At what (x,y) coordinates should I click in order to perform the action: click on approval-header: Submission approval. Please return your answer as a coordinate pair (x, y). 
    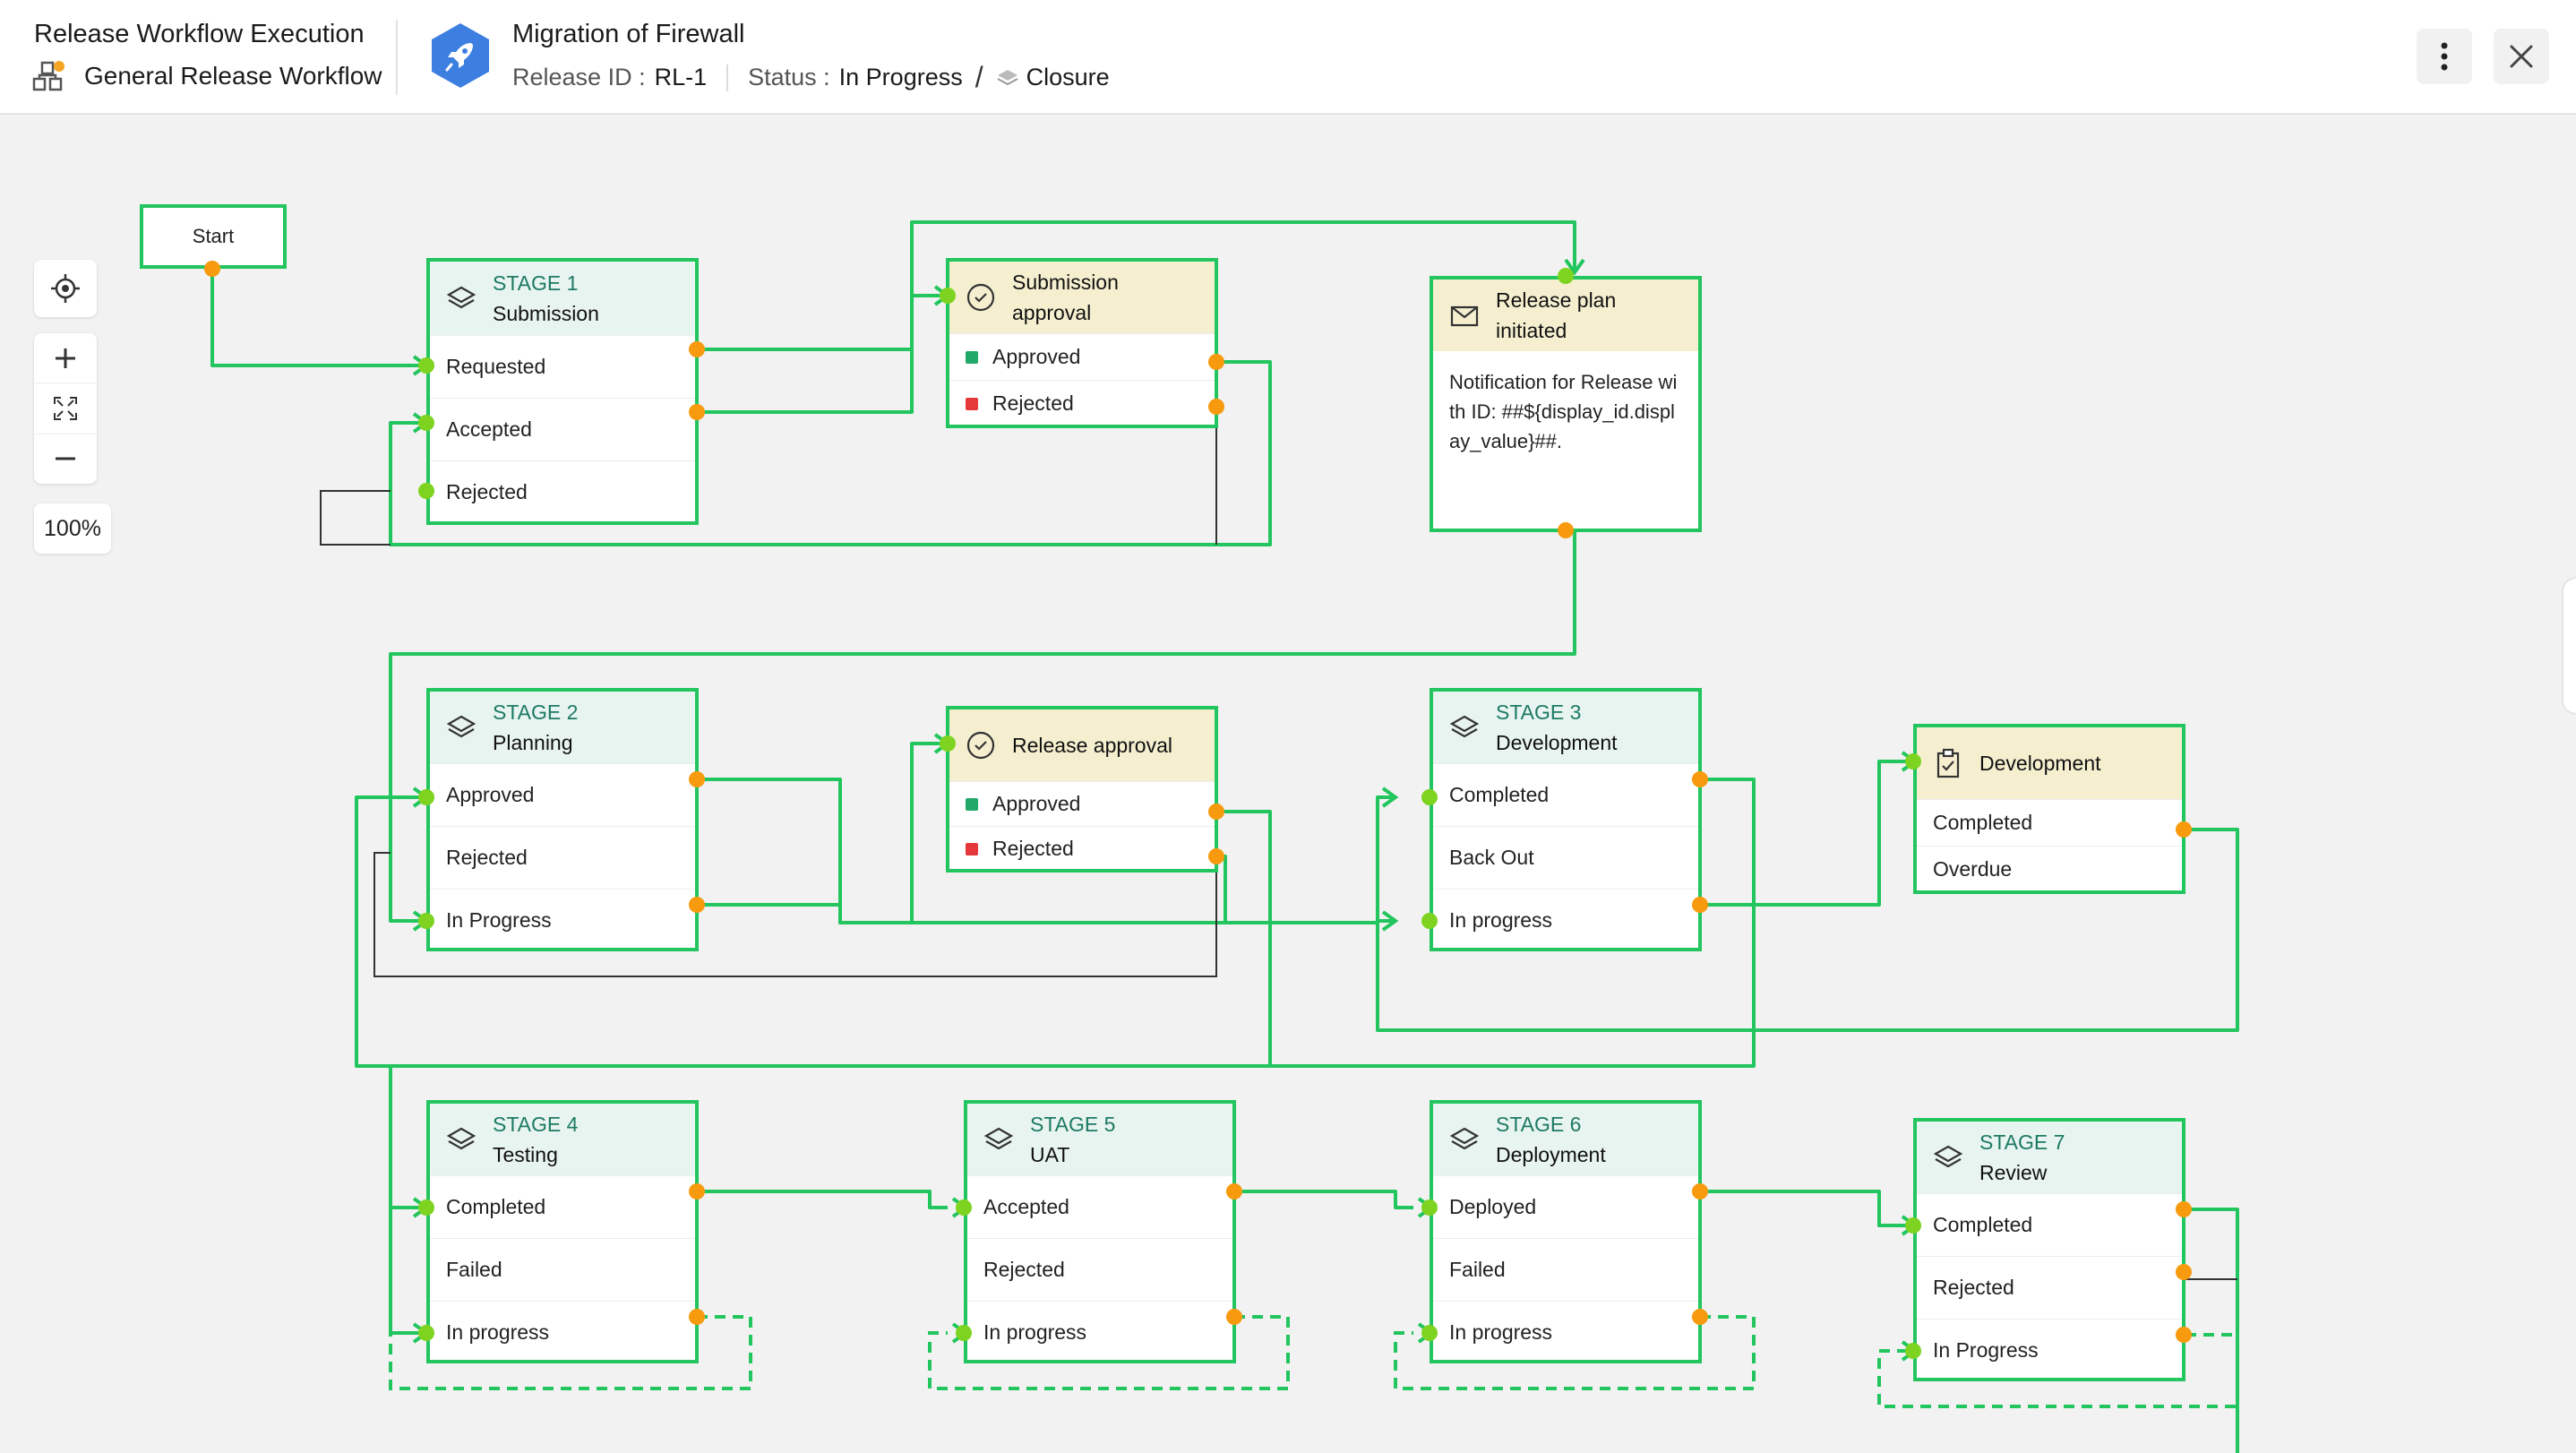
    Looking at the image, I should click on (1082, 298).